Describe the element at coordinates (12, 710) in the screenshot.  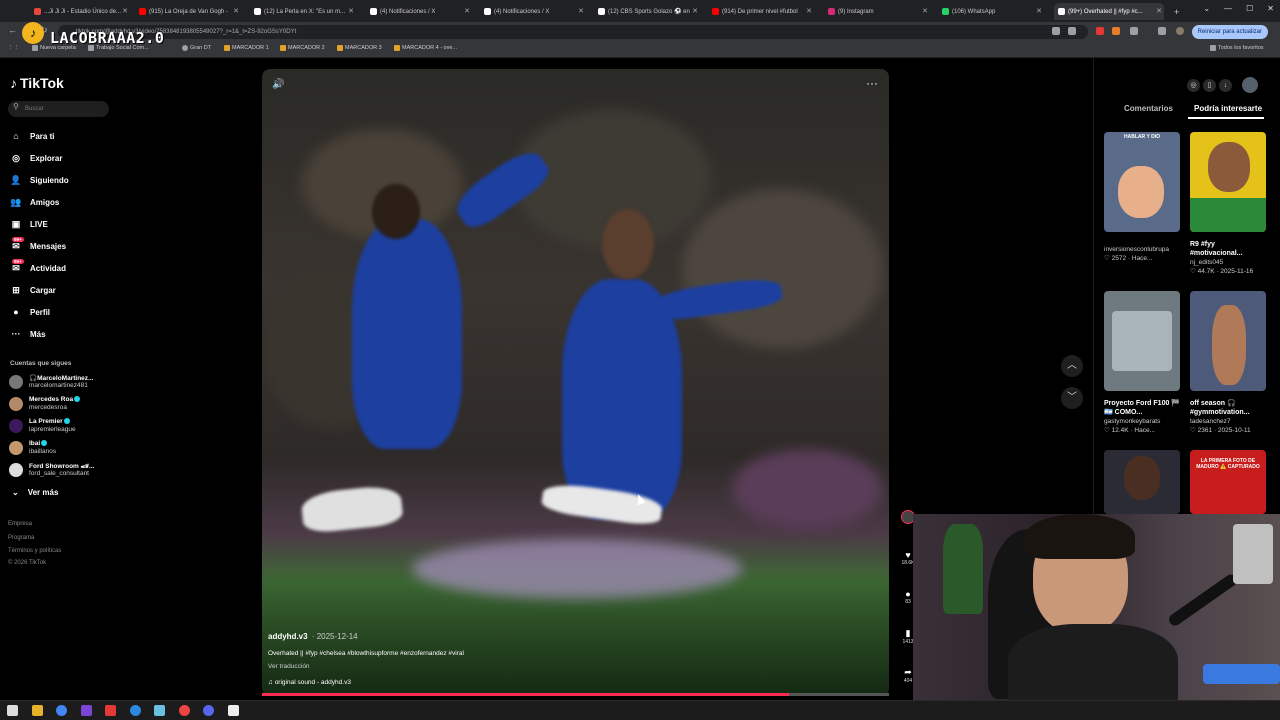
I see `start-menu-icon` at that location.